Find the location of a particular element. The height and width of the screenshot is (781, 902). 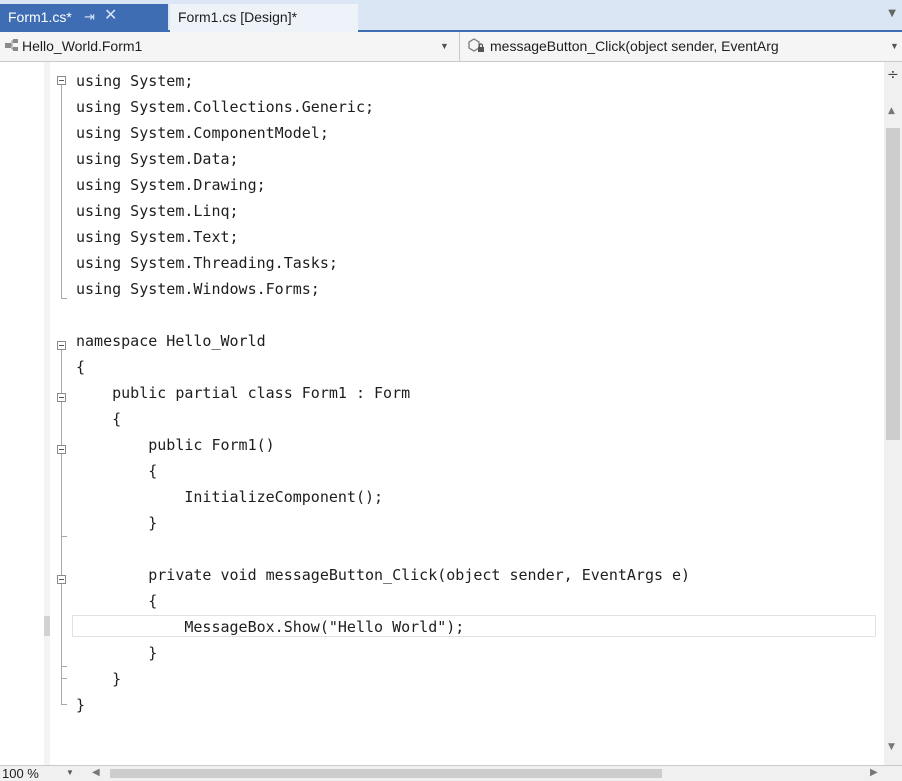

code-line: namespace Hello_World is located at coordinates (171, 341).